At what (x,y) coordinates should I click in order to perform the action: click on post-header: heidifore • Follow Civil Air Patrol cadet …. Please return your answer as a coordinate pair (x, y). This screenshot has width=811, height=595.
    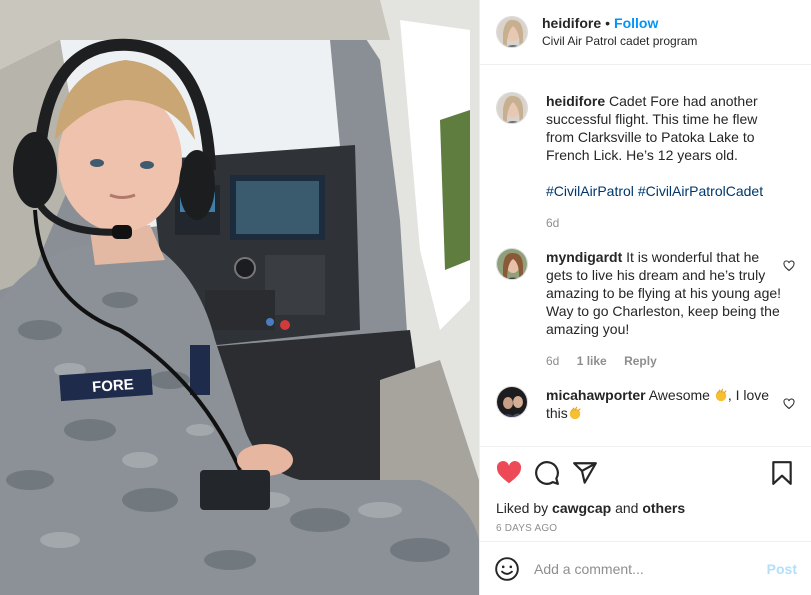
    Looking at the image, I should click on (645, 32).